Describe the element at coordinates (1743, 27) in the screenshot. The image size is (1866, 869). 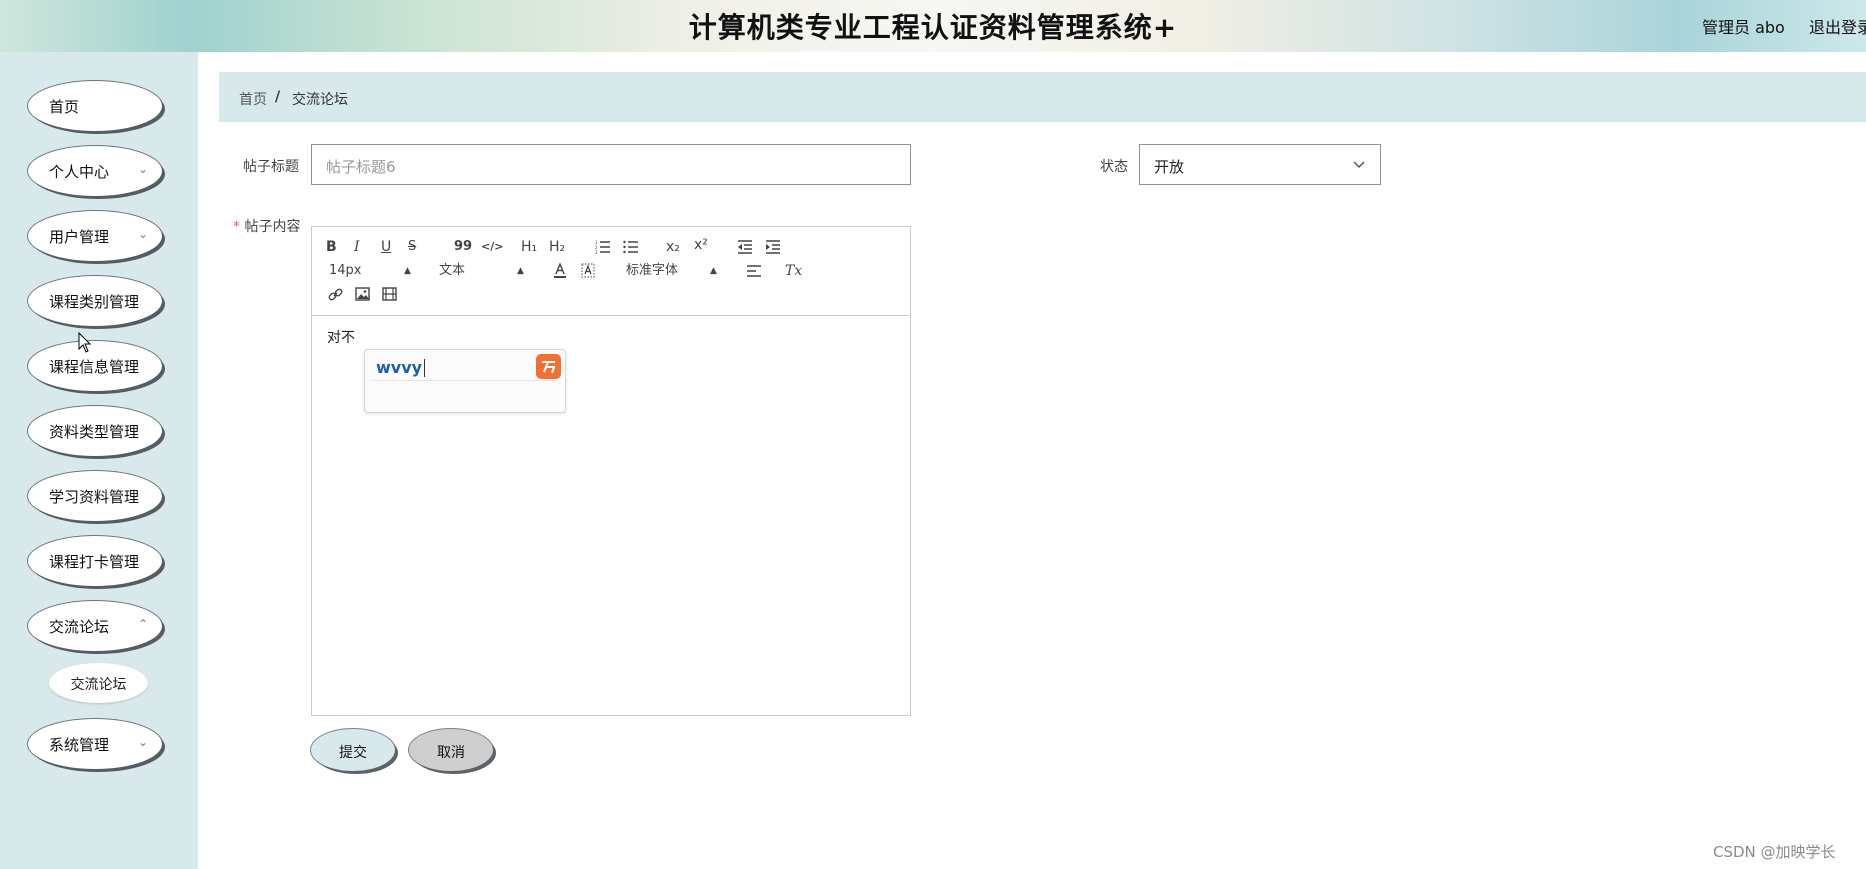
I see `admin-user-label: 管理员 abo` at that location.